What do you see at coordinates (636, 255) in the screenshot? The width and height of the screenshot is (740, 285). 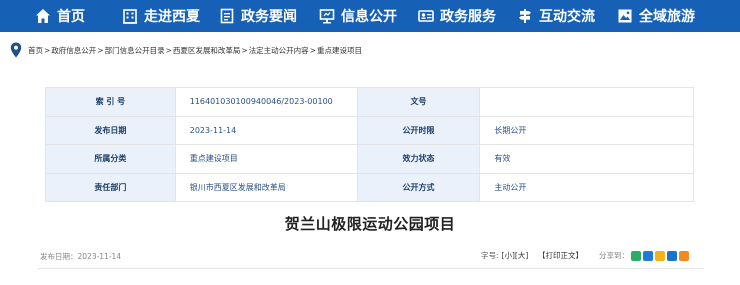 I see `wechat-share-icon` at bounding box center [636, 255].